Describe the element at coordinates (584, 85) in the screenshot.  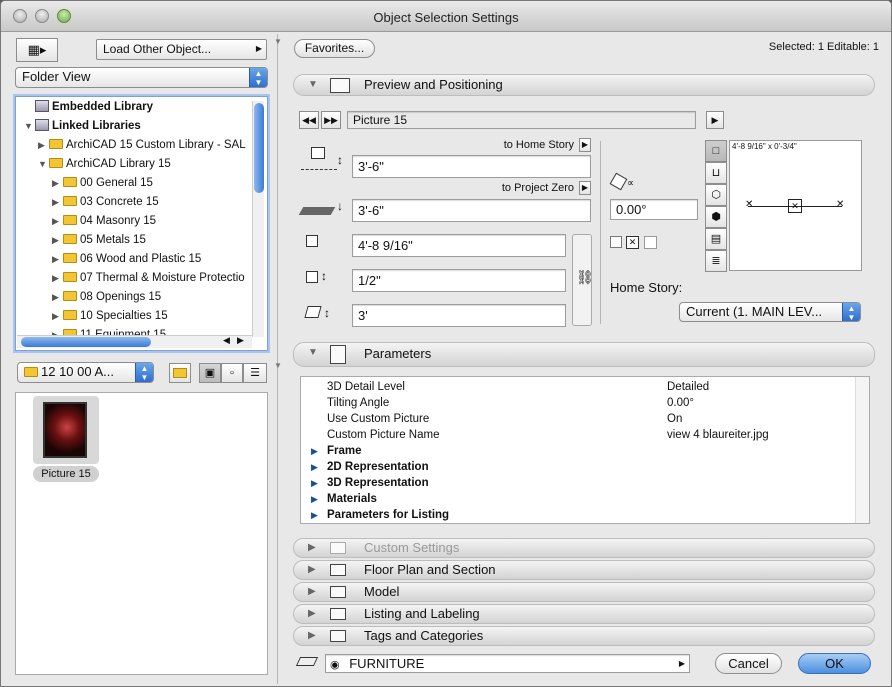
I see `preview-section-header: ▼ Preview and Positioning` at that location.